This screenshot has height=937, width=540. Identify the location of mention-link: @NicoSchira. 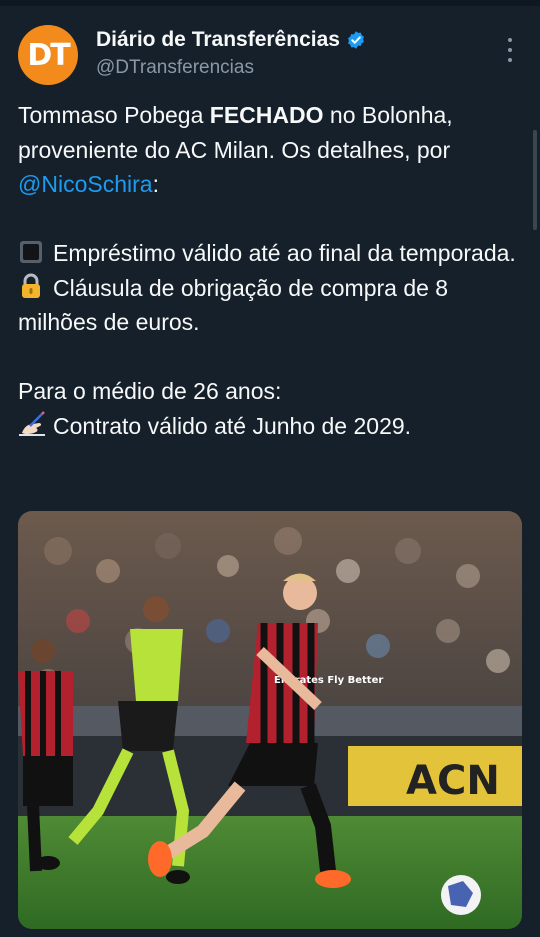
(85, 184).